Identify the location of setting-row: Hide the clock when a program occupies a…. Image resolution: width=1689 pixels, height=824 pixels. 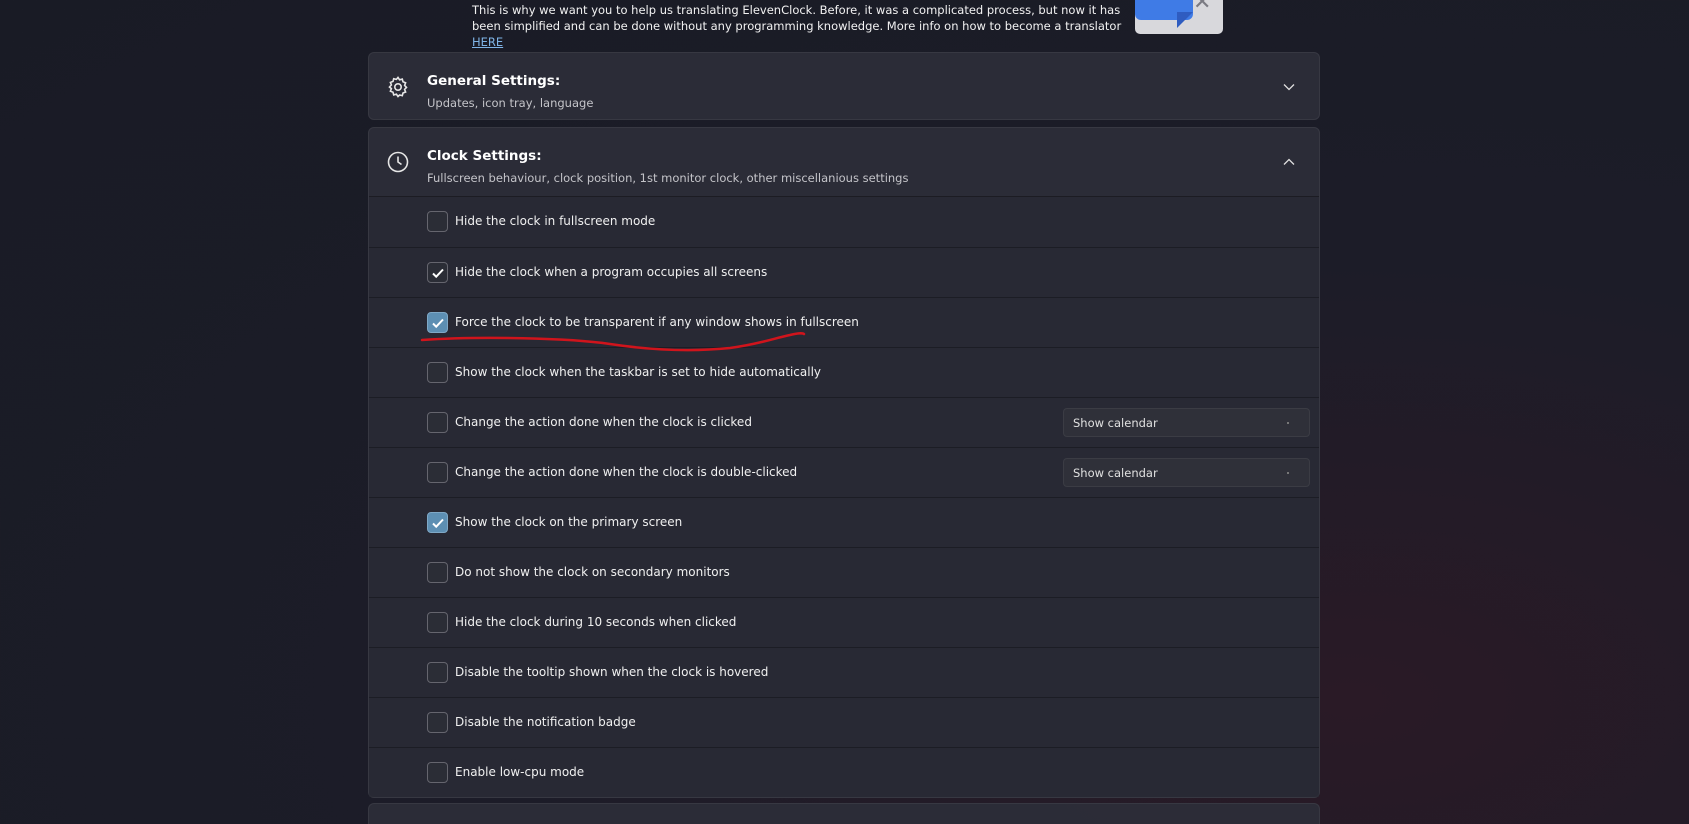
(844, 272).